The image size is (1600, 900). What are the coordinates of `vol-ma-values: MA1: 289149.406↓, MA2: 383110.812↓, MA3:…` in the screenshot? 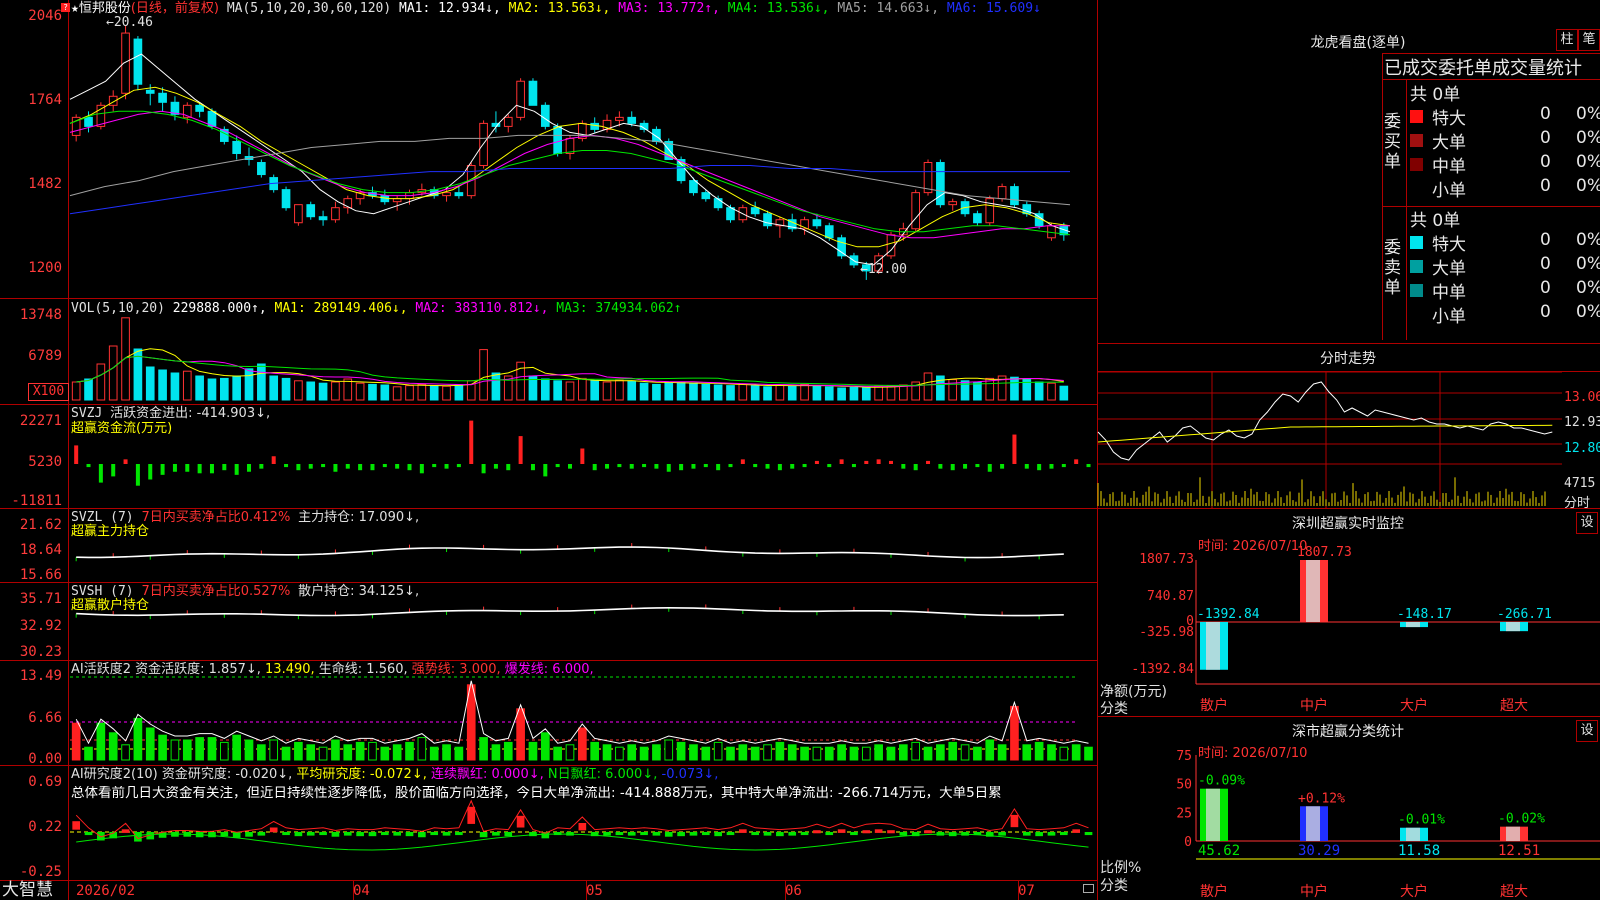 It's located at (478, 308).